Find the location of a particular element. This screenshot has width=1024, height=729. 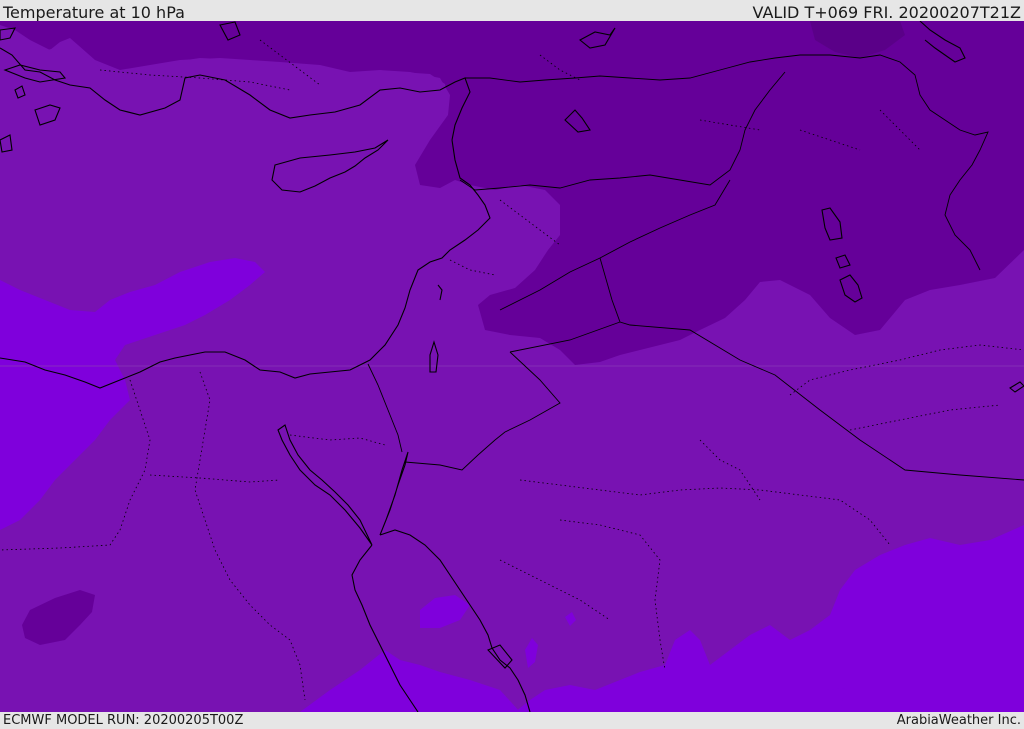

valid-time: VALID T+069 FRI. 20200207T21Z is located at coordinates (886, 12).